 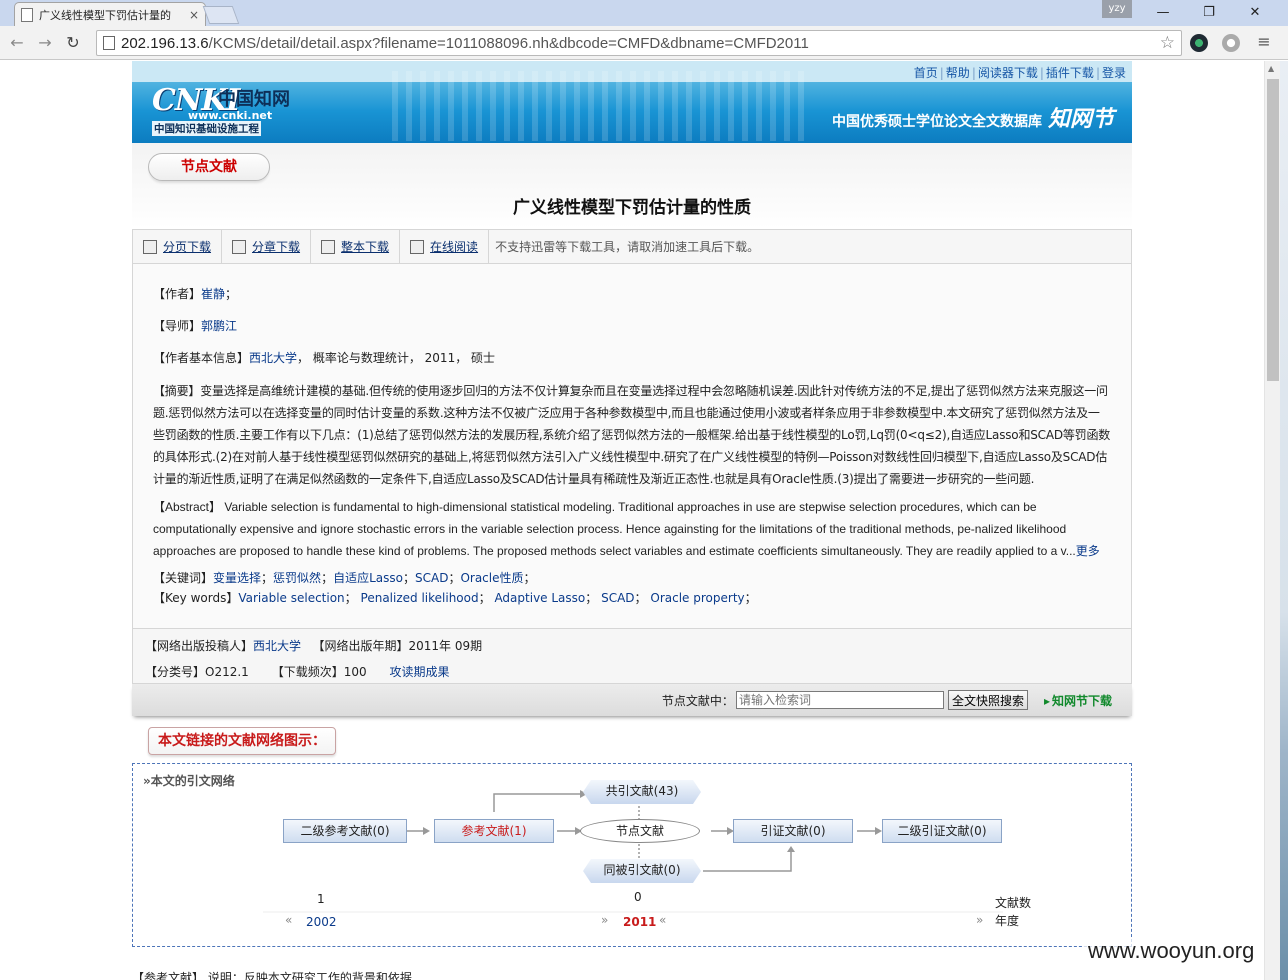 What do you see at coordinates (1171, 951) in the screenshot?
I see `watermark: www.wooyun.org` at bounding box center [1171, 951].